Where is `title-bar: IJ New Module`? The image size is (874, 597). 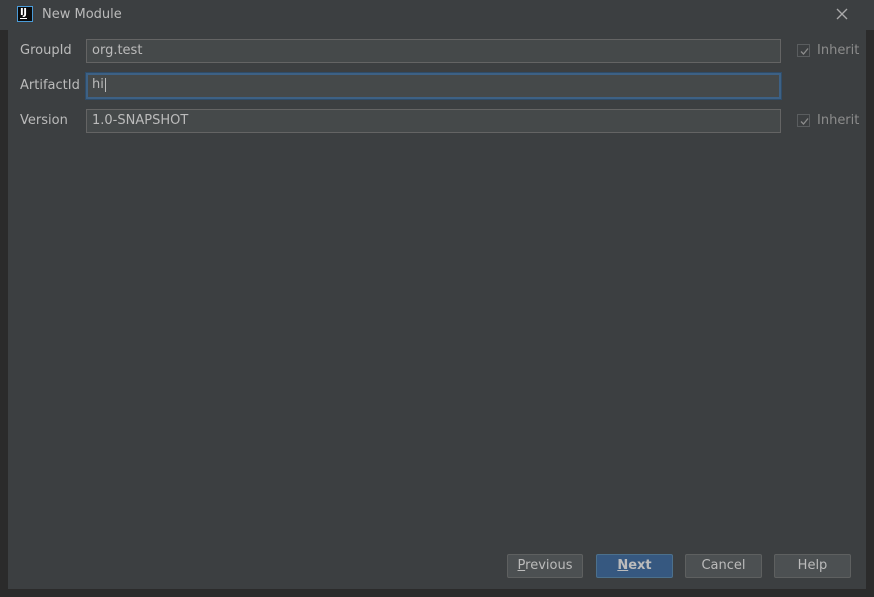 title-bar: IJ New Module is located at coordinates (437, 15).